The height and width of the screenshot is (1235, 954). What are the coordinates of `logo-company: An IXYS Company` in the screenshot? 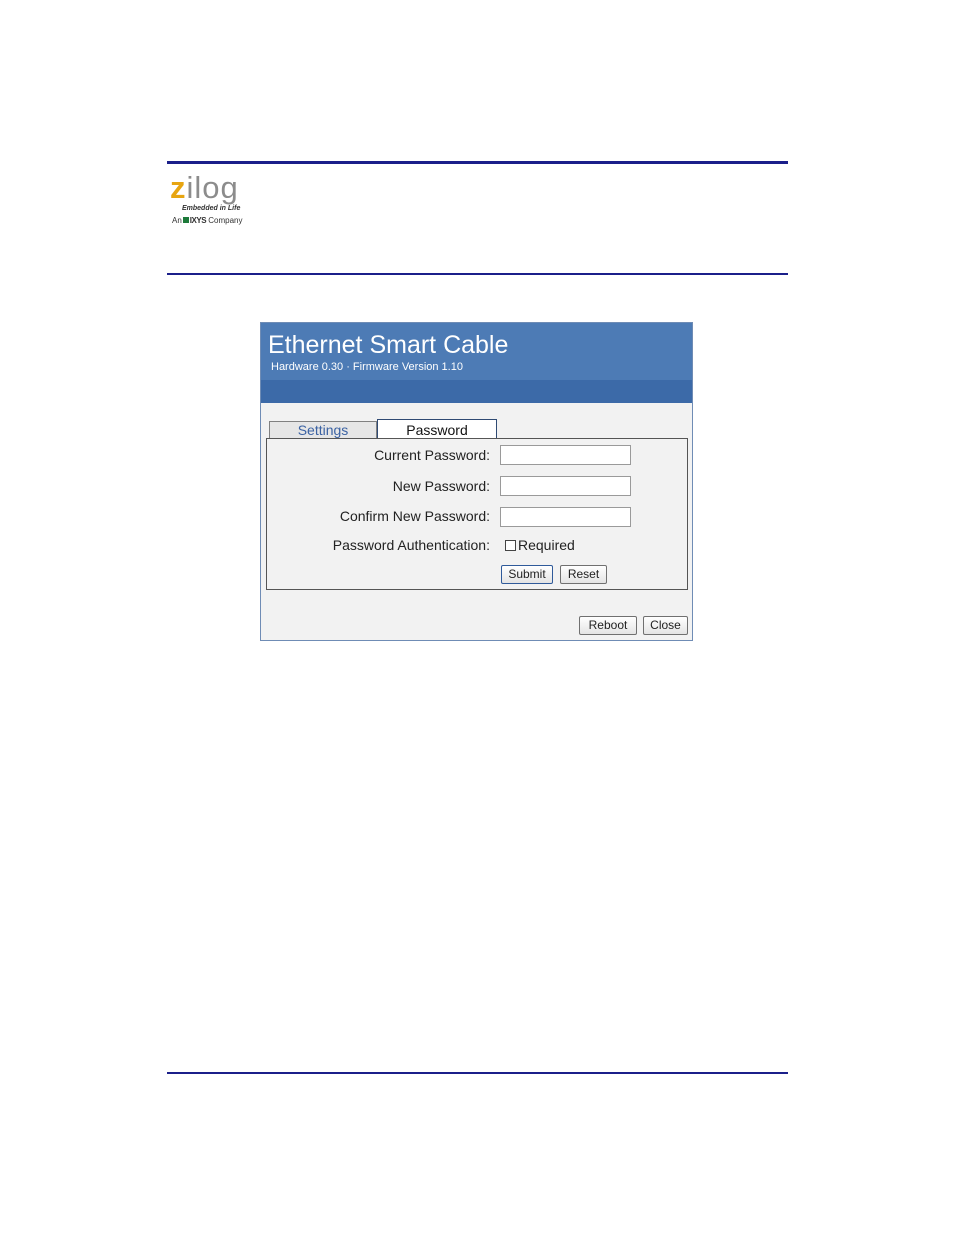 It's located at (207, 220).